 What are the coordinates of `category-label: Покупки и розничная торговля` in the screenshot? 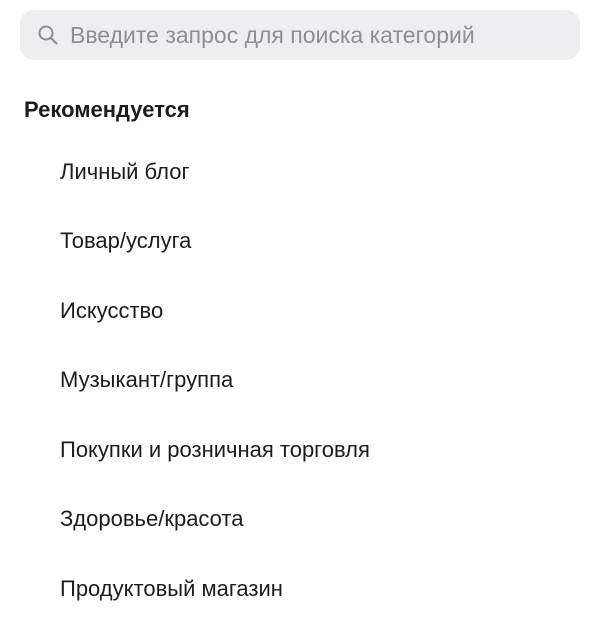 It's located at (215, 449).